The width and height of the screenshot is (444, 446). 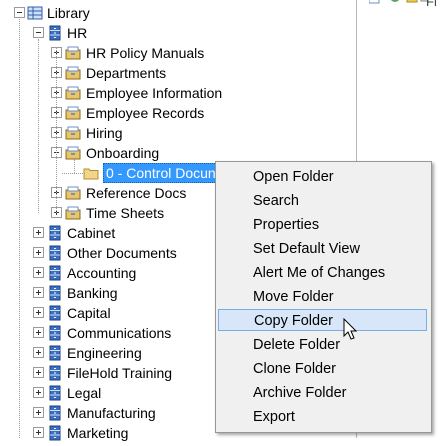 I want to click on tree-drawer-hr-policy-manuals: HR Policy Manuals, so click(x=178, y=53).